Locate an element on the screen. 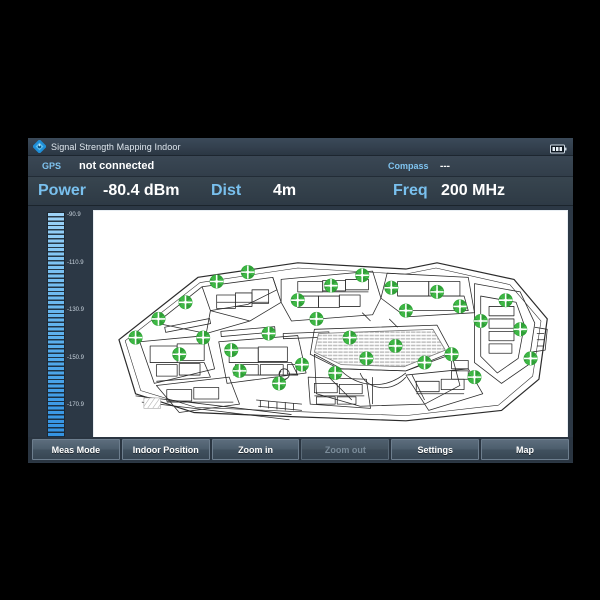 The image size is (600, 600). gps-status-value: not connected is located at coordinates (117, 166).